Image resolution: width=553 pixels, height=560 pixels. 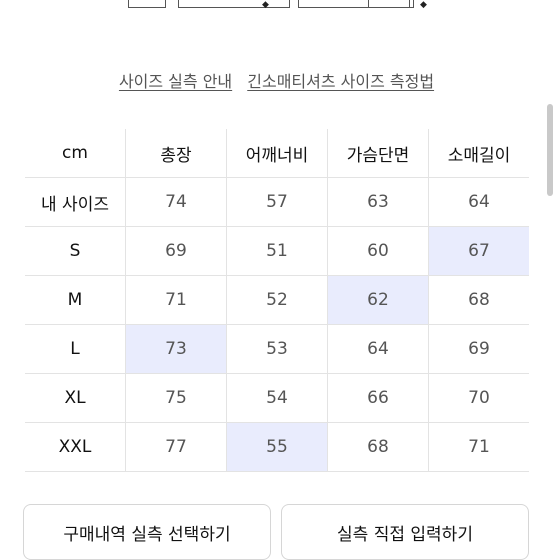 I want to click on table-row: XXL 77 55 68 71, so click(x=277, y=447).